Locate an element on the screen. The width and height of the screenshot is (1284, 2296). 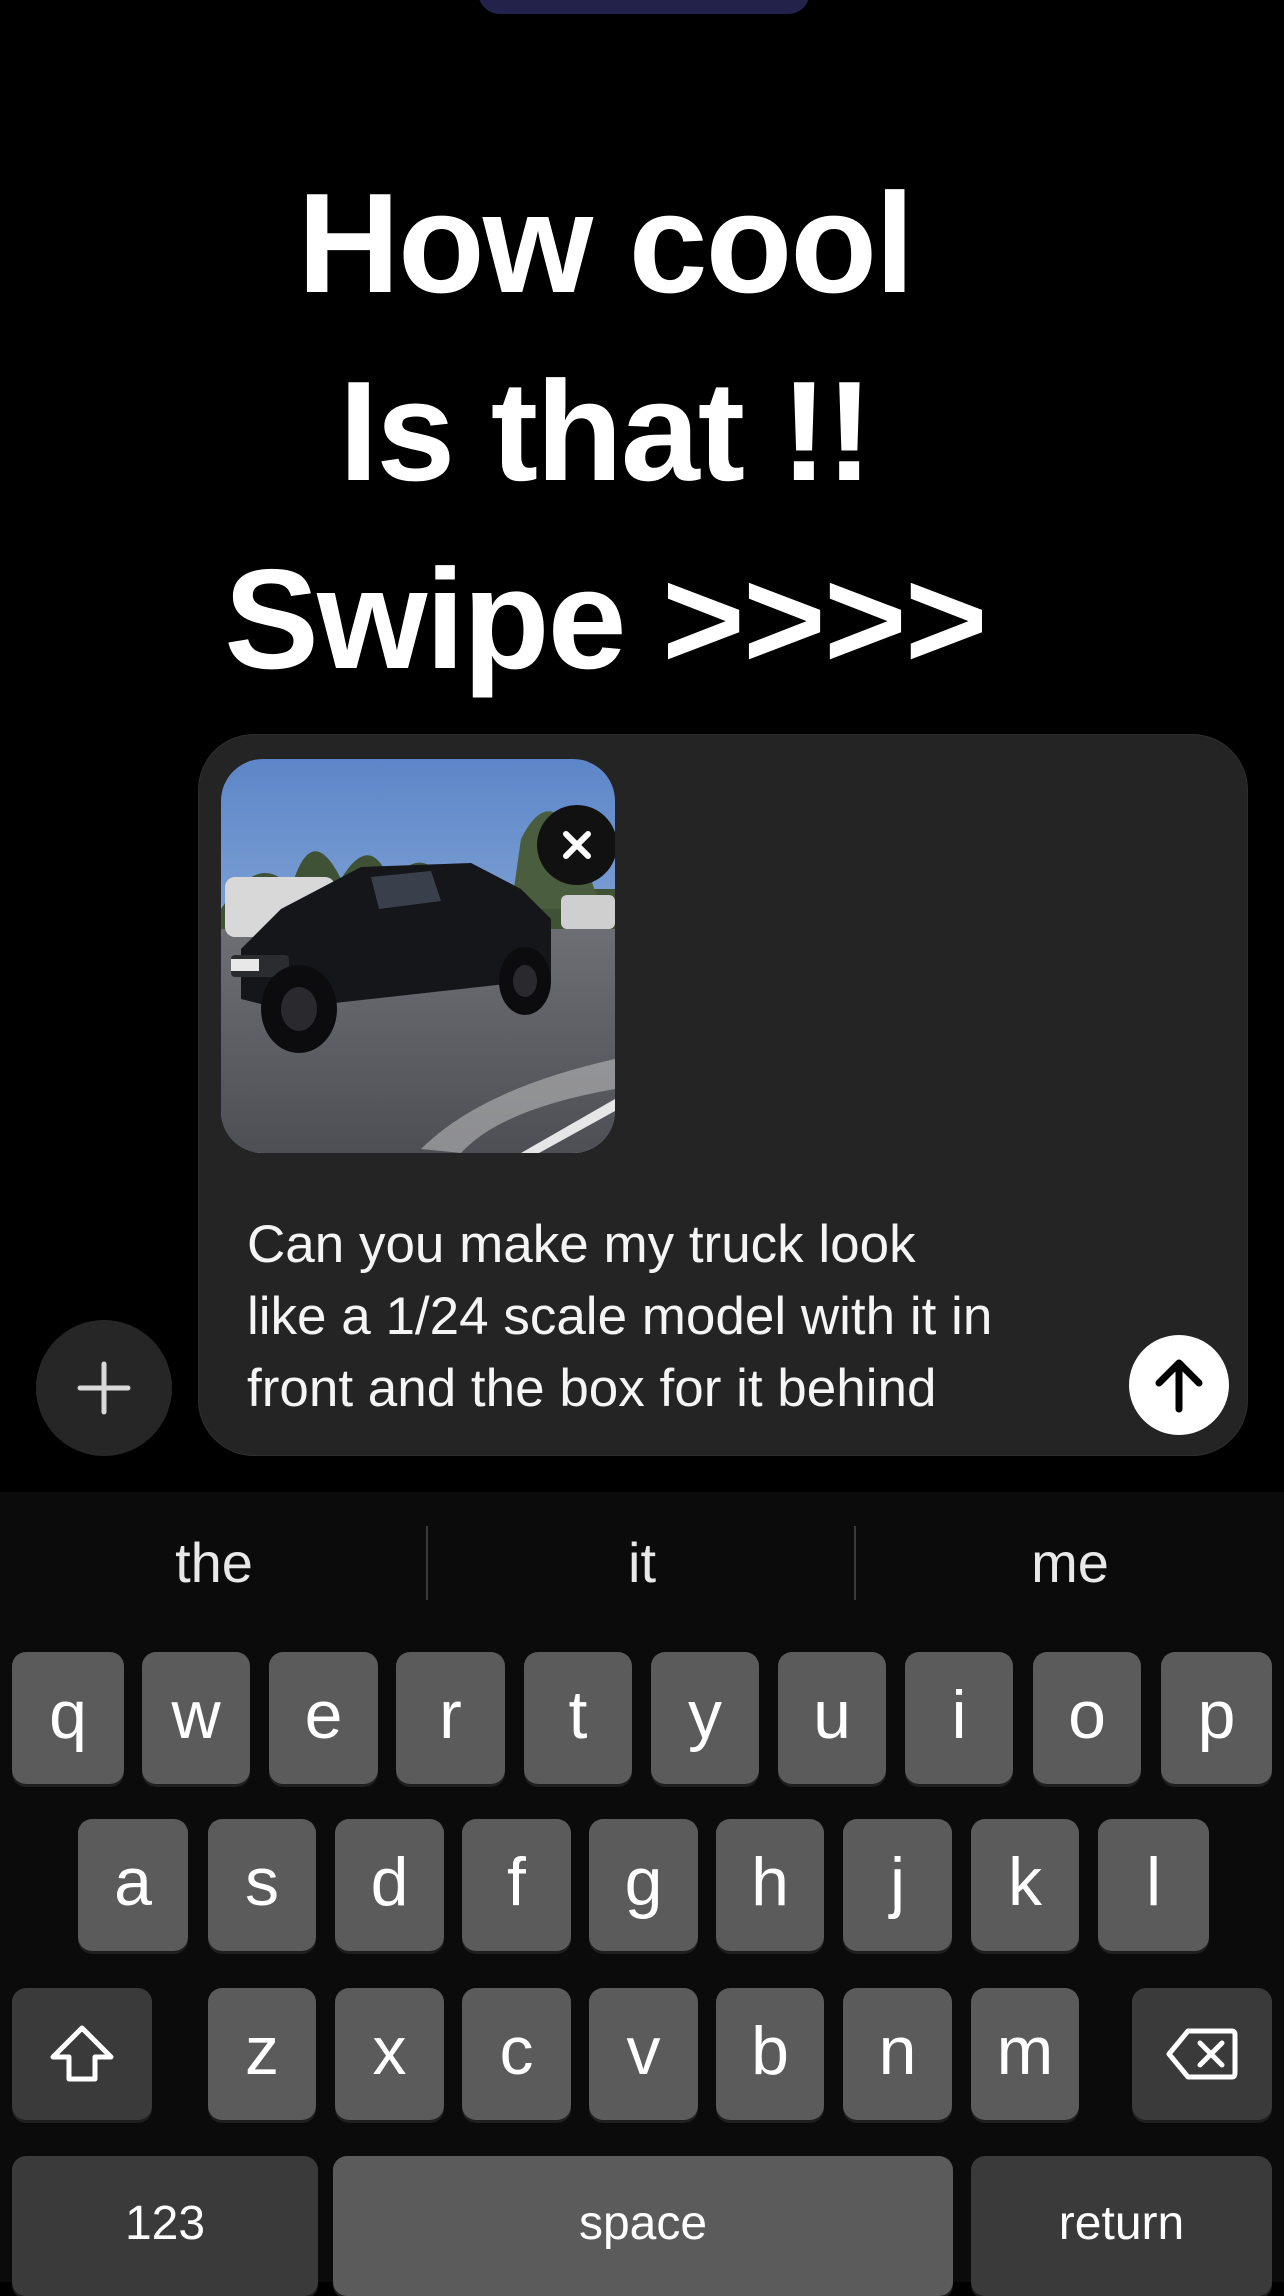
image-attachment is located at coordinates (418, 956).